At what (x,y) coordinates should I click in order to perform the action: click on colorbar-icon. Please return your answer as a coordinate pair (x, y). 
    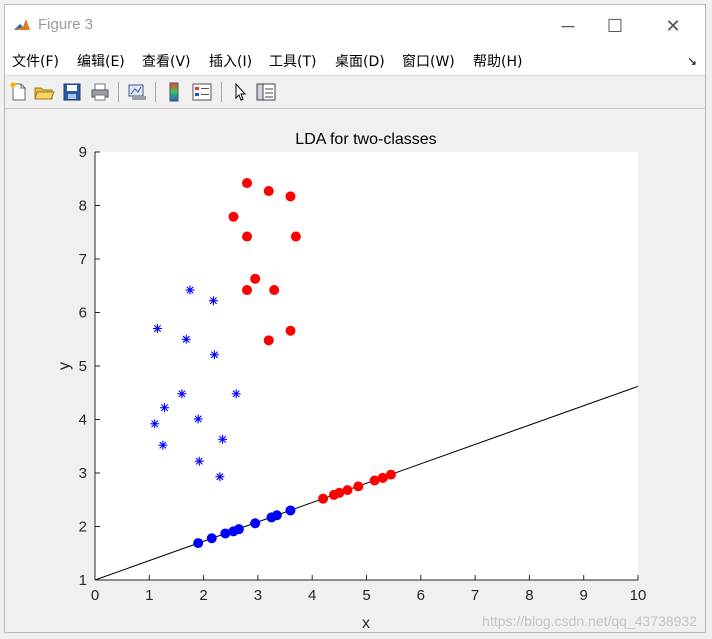
    Looking at the image, I should click on (174, 92).